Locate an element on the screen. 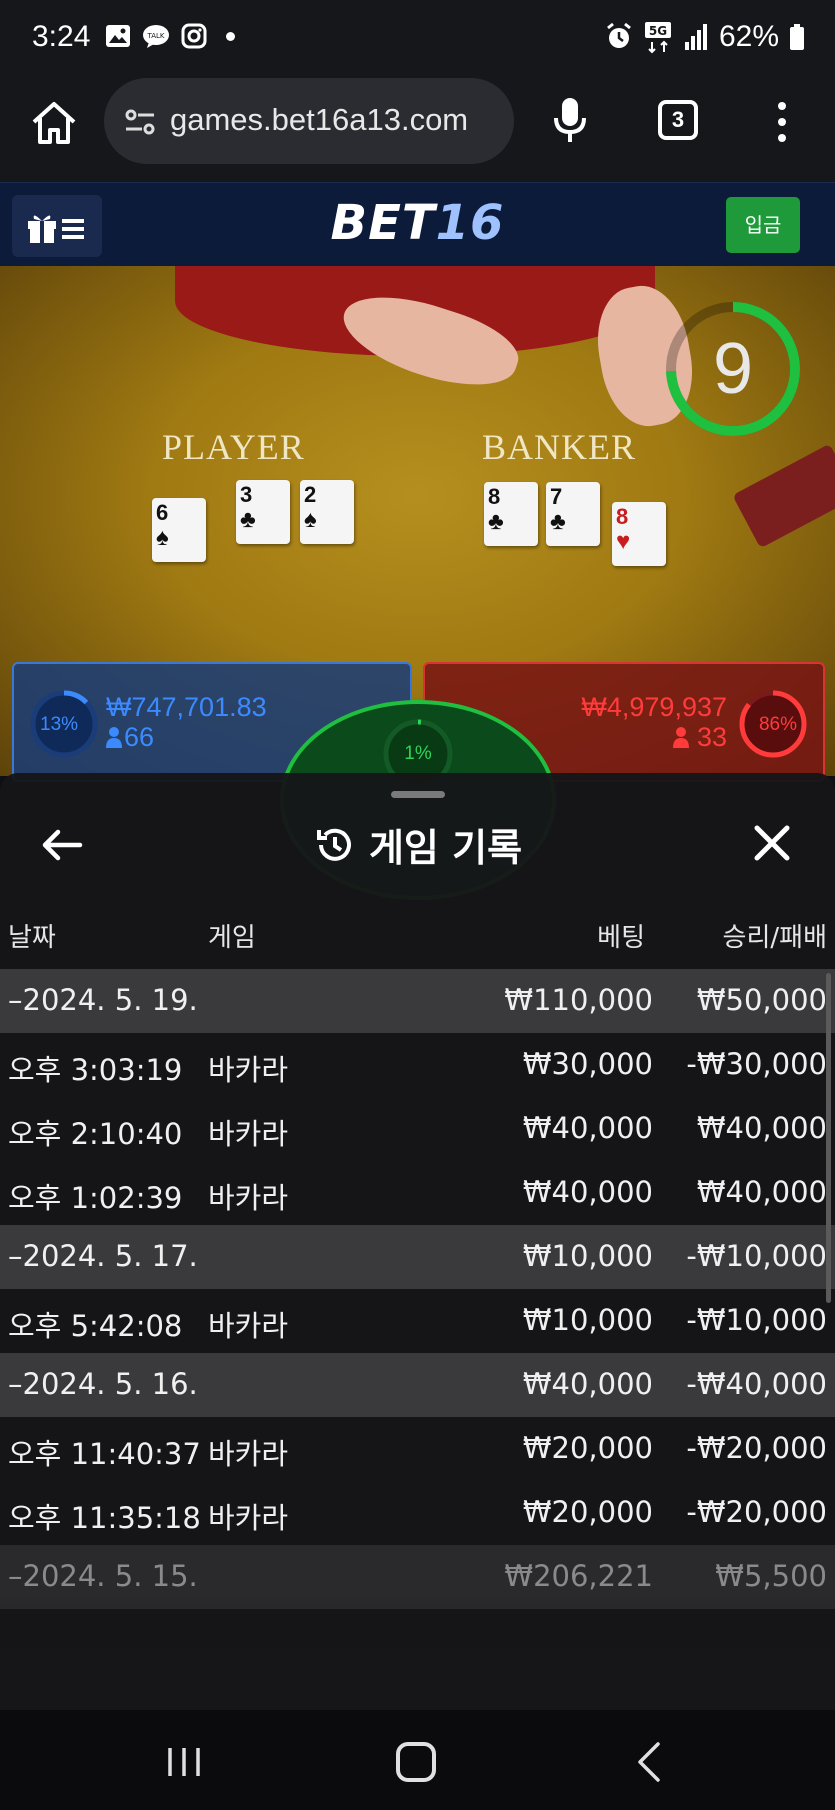  column-date: 날짜 is located at coordinates (32, 938).